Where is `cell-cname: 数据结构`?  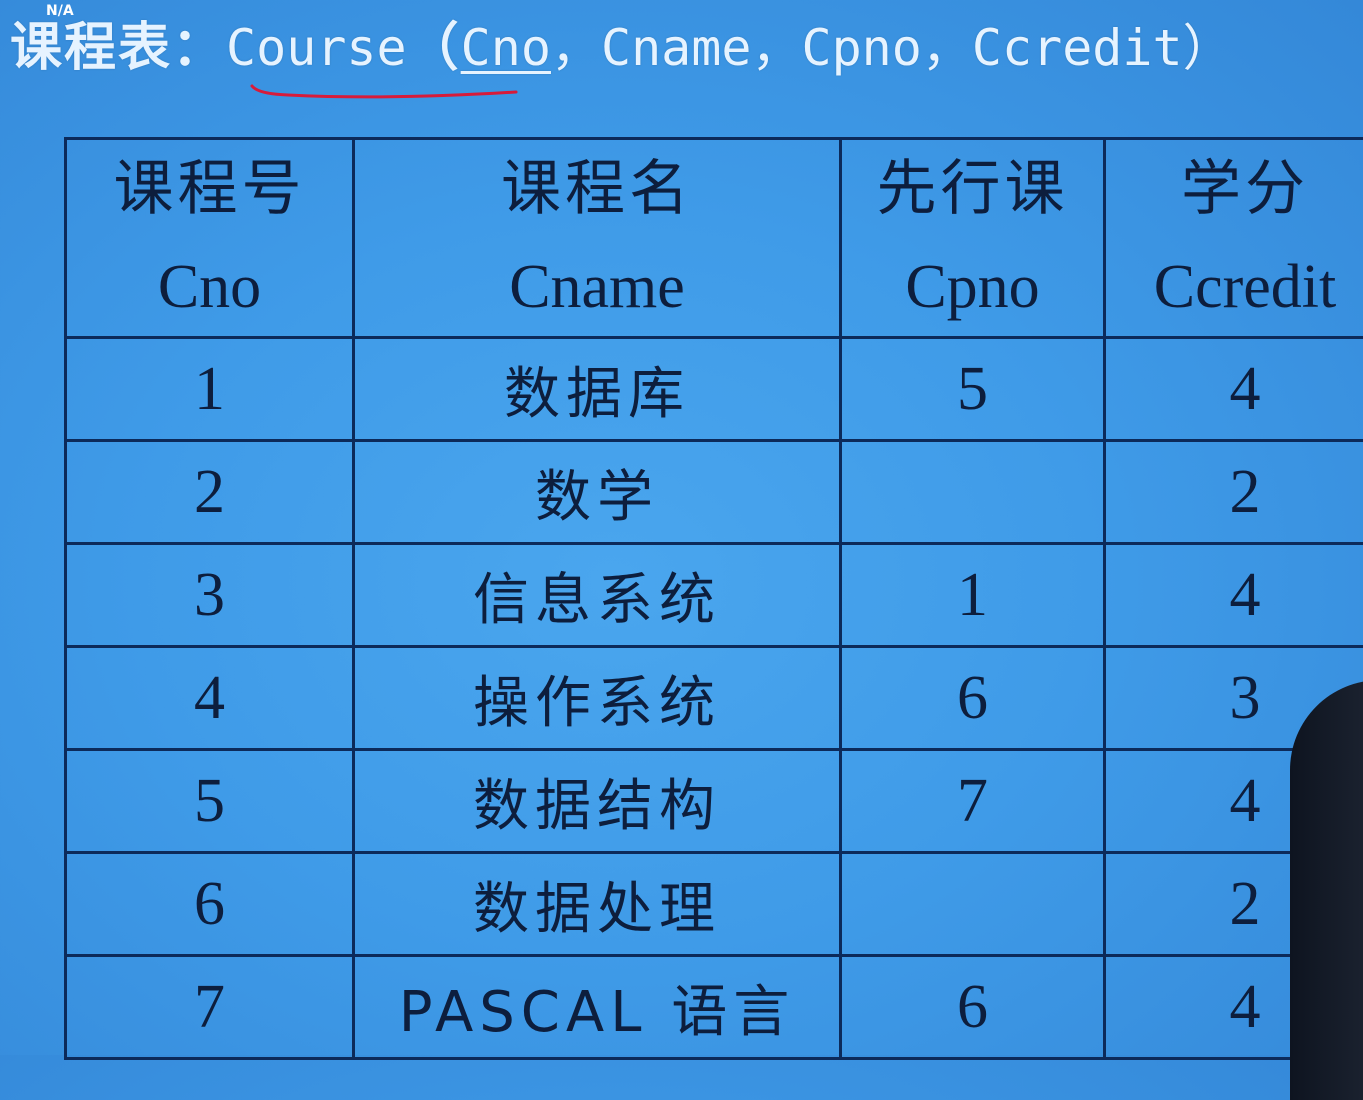 cell-cname: 数据结构 is located at coordinates (597, 801).